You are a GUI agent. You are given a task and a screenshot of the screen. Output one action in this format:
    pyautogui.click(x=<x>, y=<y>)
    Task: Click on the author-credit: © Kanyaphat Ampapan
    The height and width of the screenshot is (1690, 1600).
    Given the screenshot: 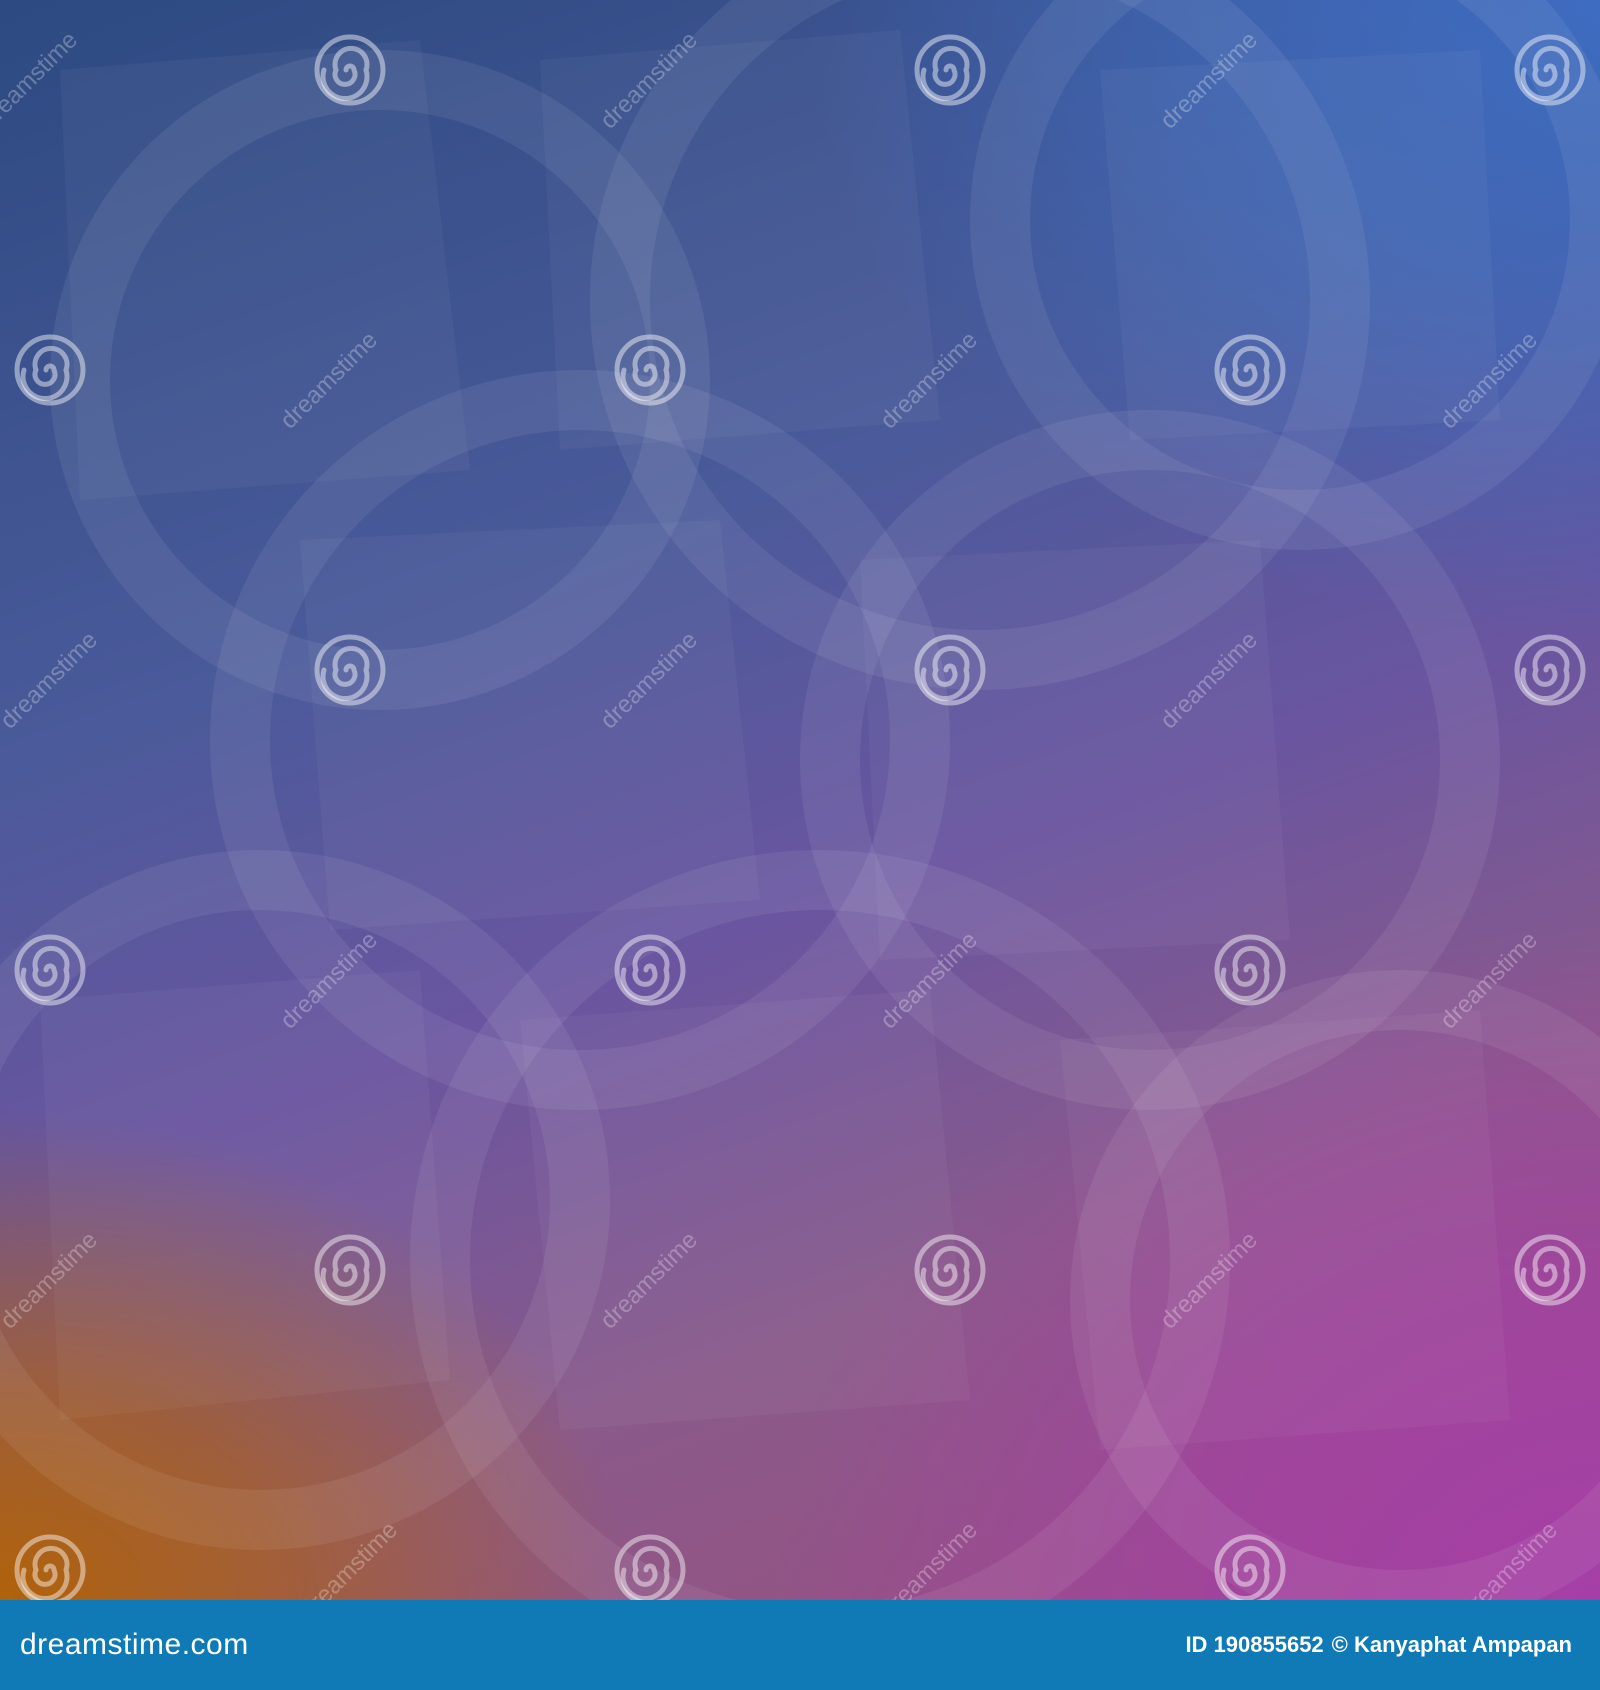 What is the action you would take?
    pyautogui.click(x=1451, y=1644)
    